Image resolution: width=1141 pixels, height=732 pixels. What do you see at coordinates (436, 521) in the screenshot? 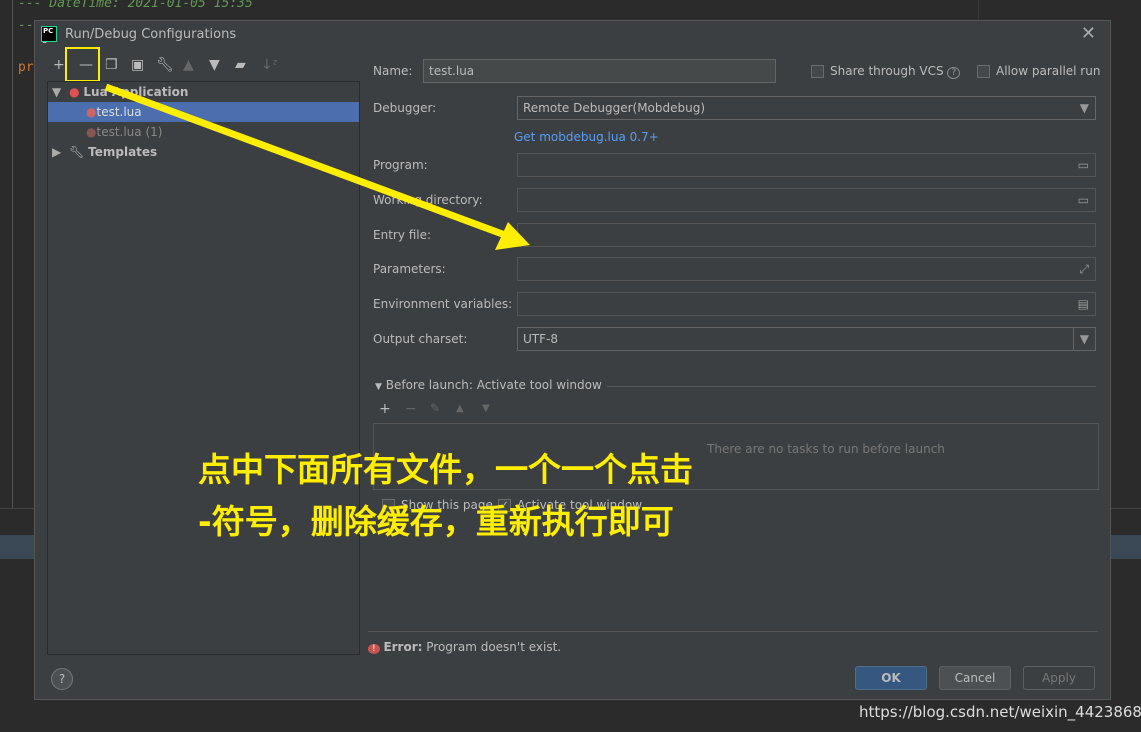
I see `annotation-line2: -符号，删除缓存，重新执行即可` at bounding box center [436, 521].